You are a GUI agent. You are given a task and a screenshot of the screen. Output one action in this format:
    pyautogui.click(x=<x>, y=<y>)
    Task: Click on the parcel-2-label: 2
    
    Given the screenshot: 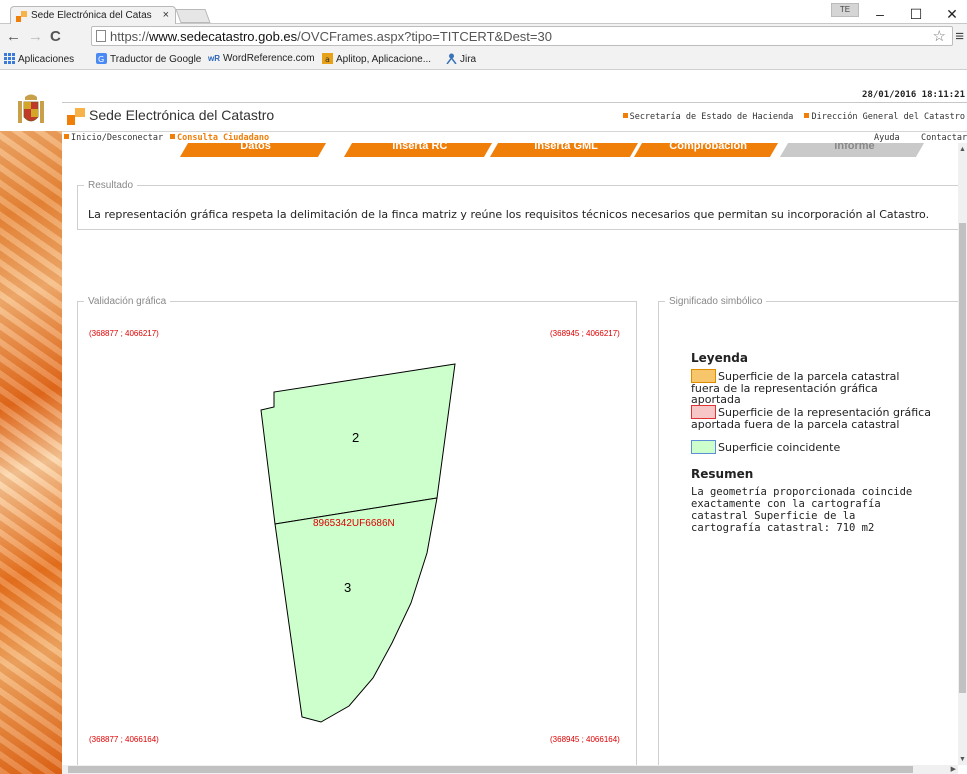 What is the action you would take?
    pyautogui.click(x=356, y=437)
    